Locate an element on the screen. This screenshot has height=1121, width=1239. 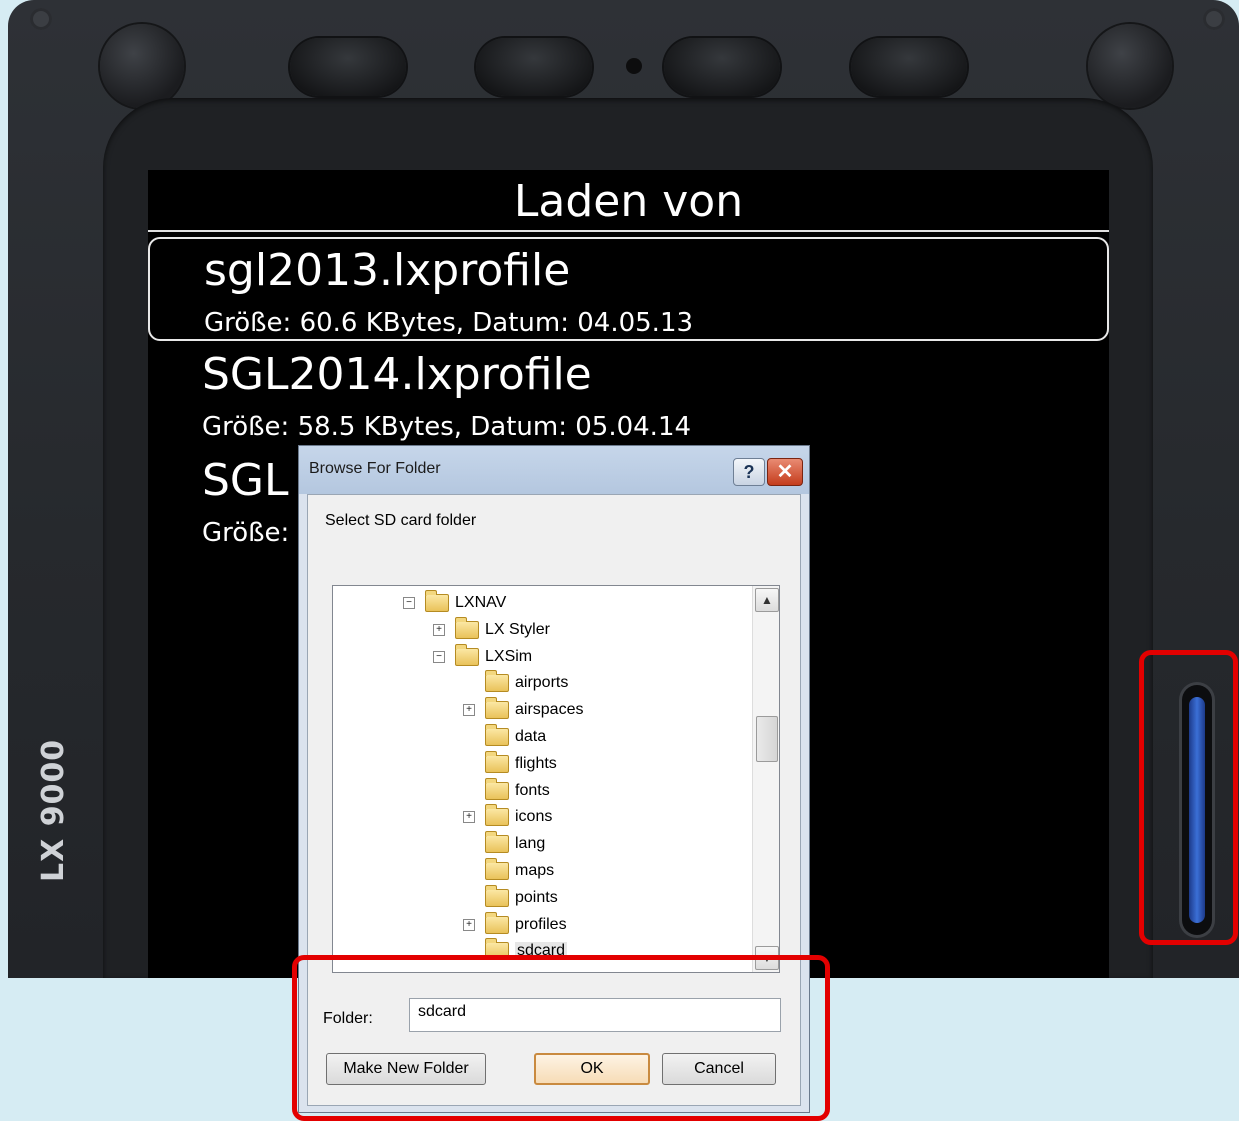
scroll-up-icon: ▲ is located at coordinates (767, 600).